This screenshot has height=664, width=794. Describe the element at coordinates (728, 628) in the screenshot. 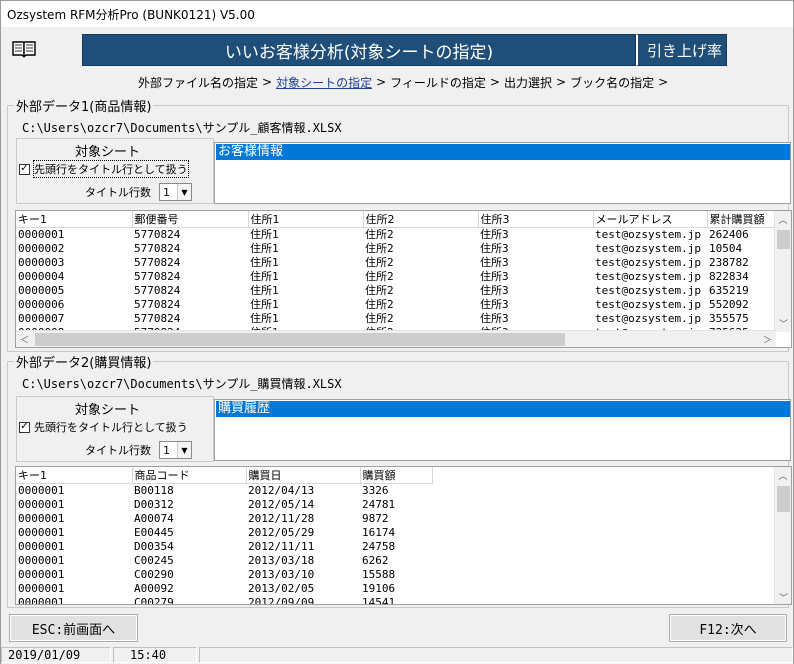

I see `next-button: F12:次へ` at that location.